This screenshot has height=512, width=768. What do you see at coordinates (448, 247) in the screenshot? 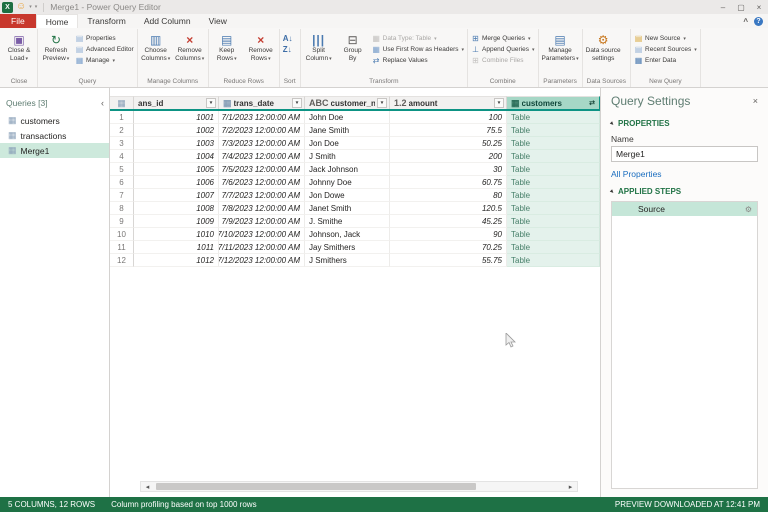
I see `cell-amount: 70.25` at bounding box center [448, 247].